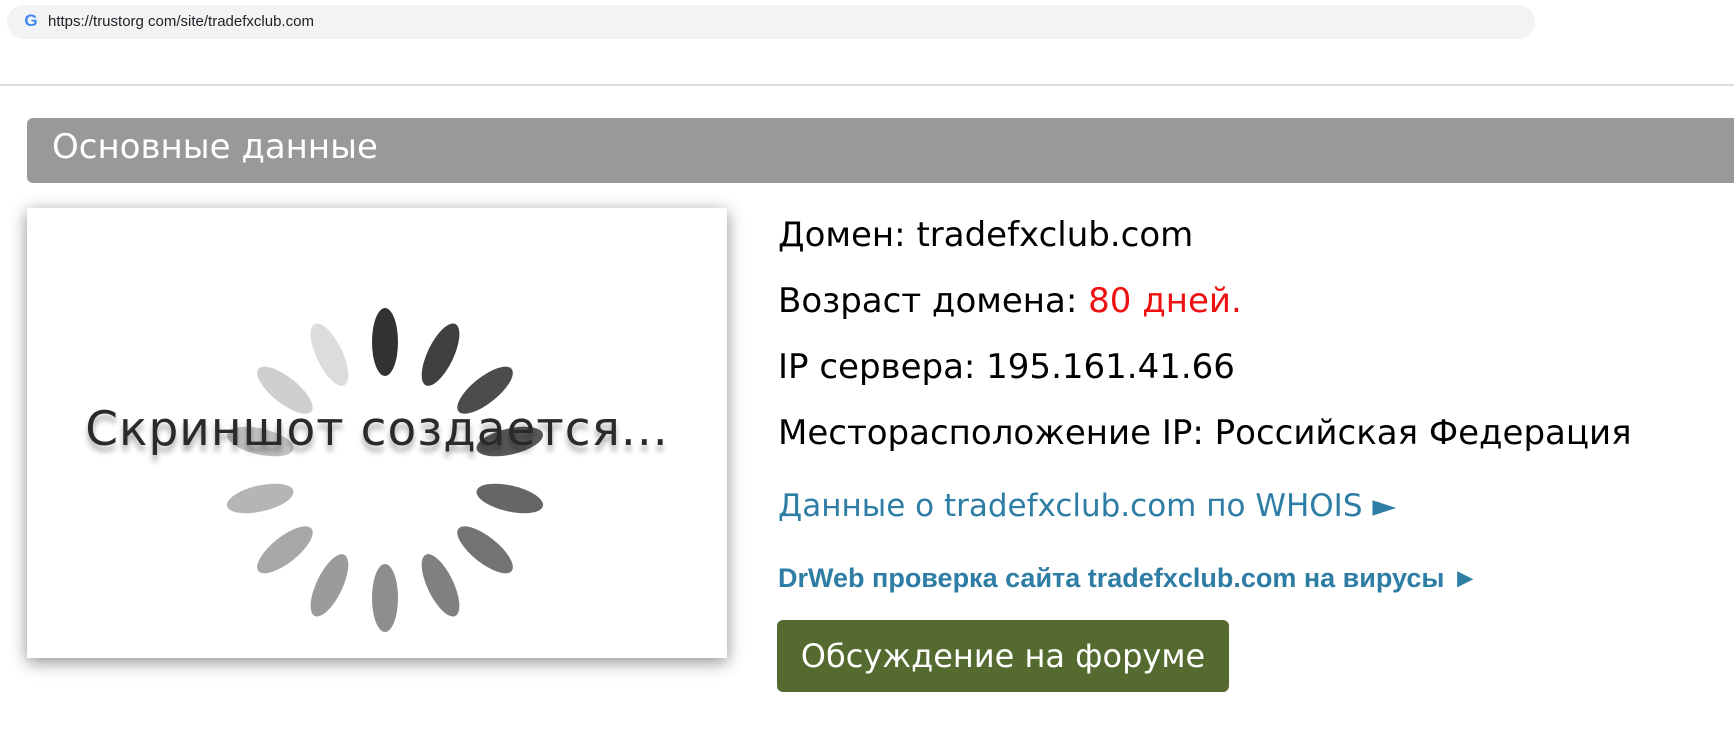 The height and width of the screenshot is (732, 1734). What do you see at coordinates (1165, 301) in the screenshot?
I see `domain-age-value: 80 дней.` at bounding box center [1165, 301].